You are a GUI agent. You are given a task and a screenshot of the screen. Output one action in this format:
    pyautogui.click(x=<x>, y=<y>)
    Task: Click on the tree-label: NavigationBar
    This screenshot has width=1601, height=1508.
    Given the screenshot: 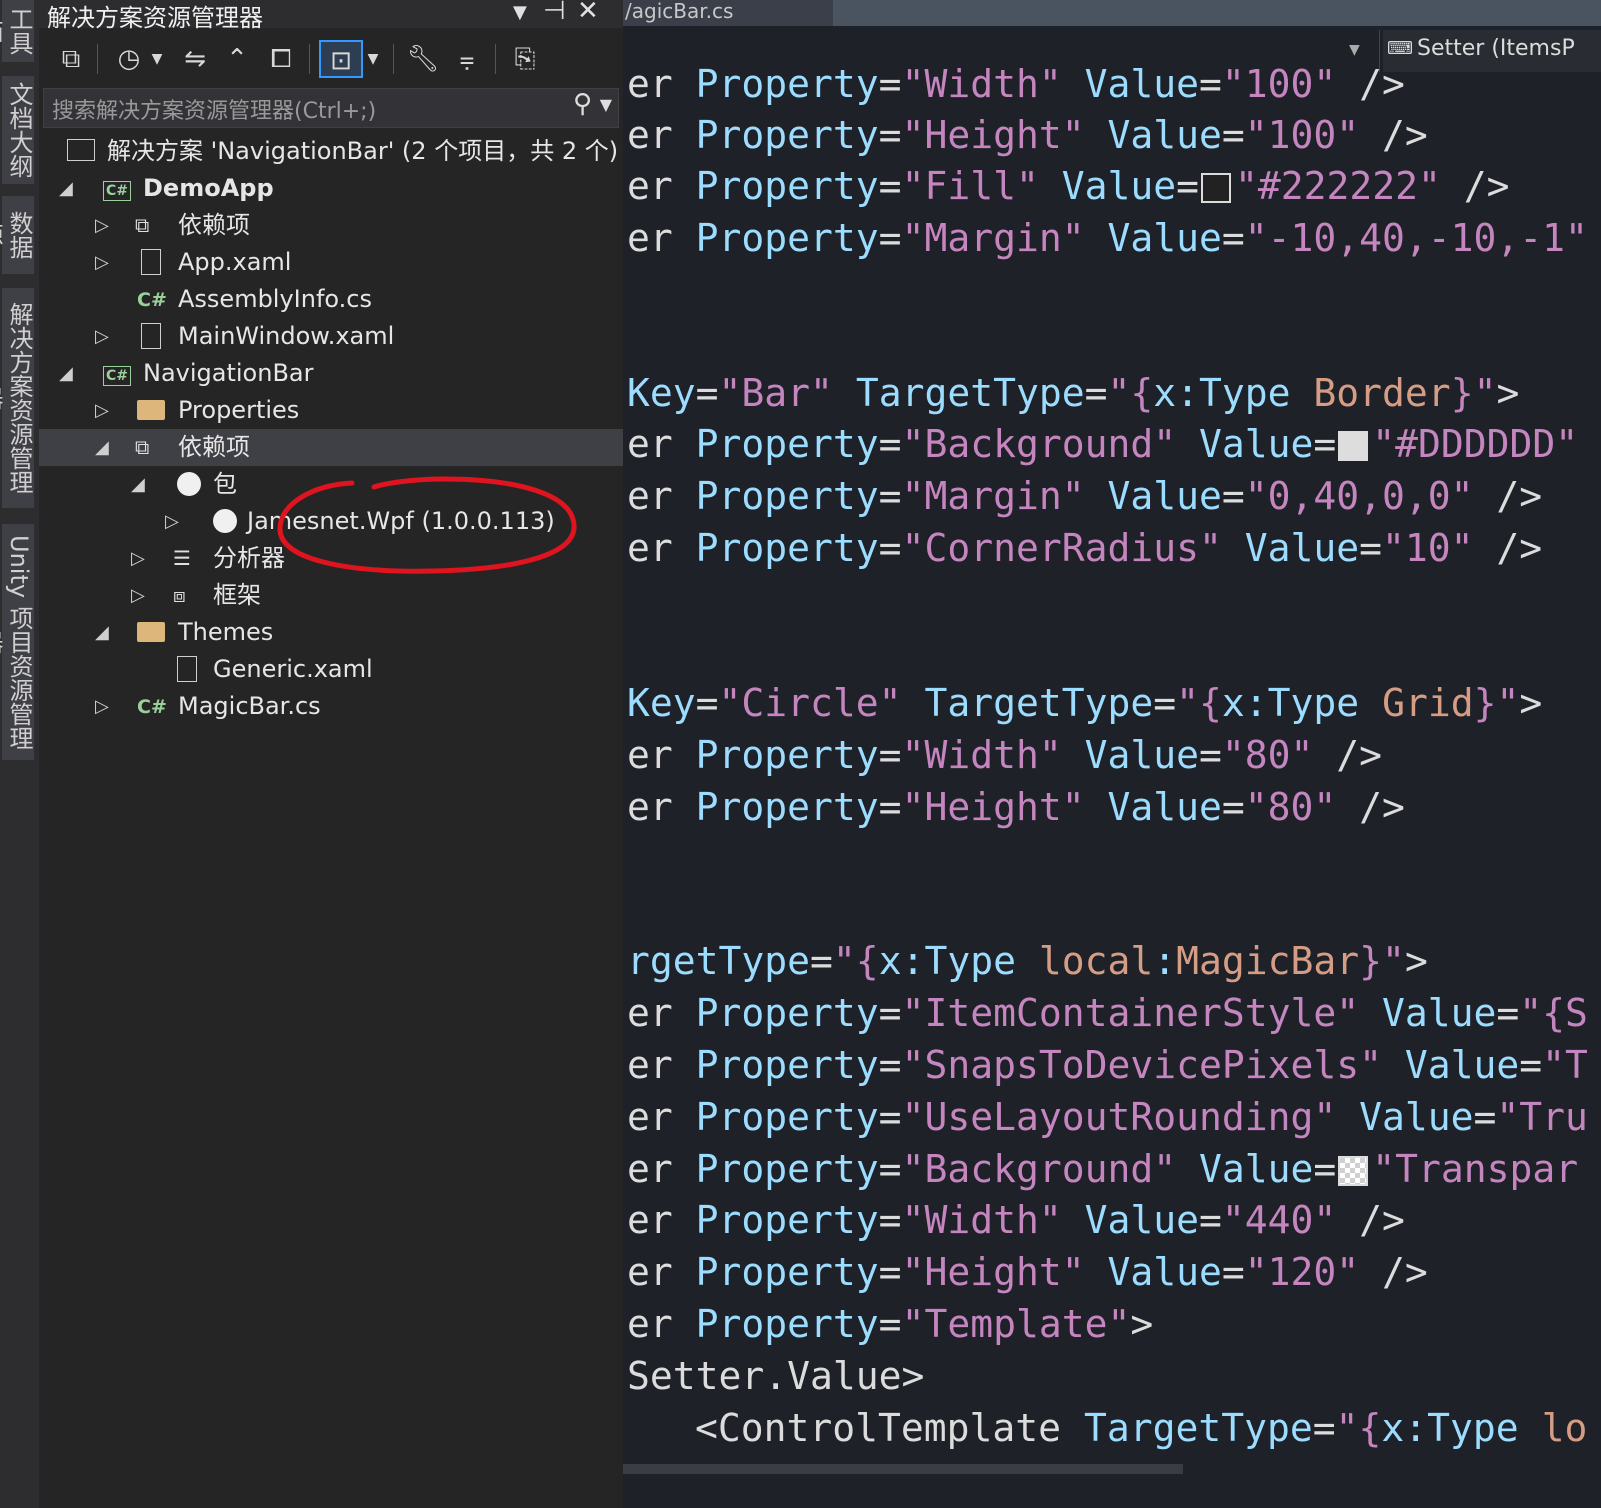 What is the action you would take?
    pyautogui.click(x=228, y=373)
    